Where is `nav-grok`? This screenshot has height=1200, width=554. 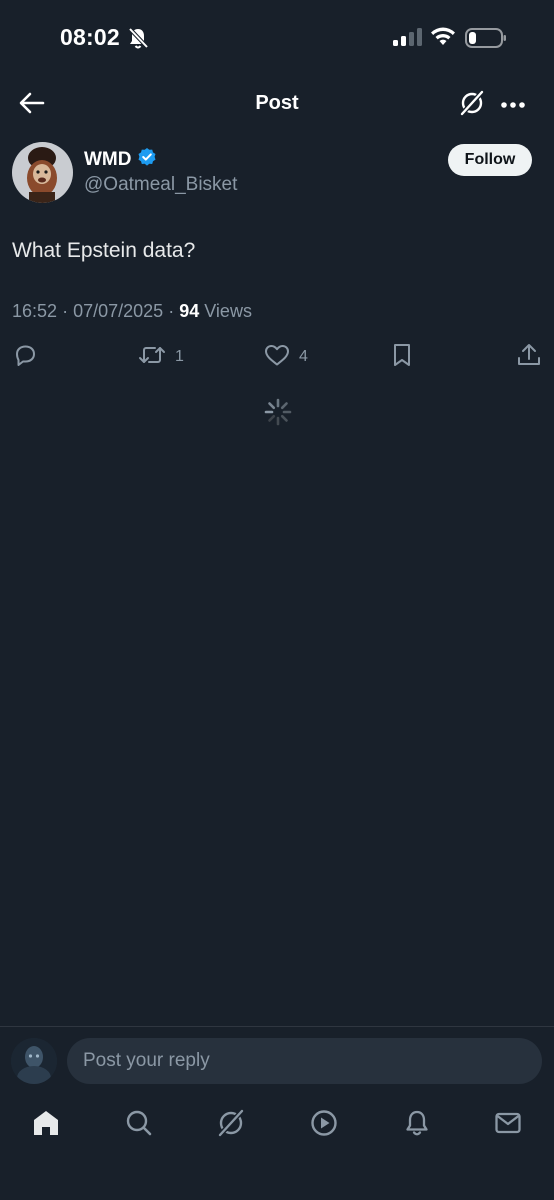
nav-grok is located at coordinates (231, 1125).